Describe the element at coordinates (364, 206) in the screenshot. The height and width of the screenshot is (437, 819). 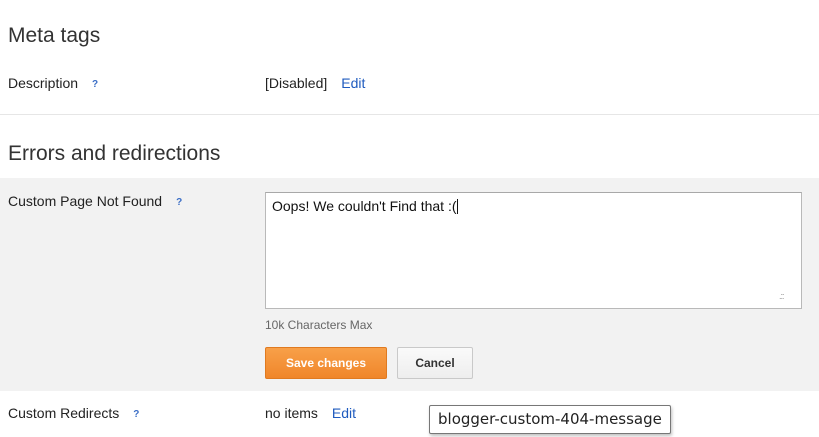
I see `custom-404-text: Oops! We couldn't Find that :(` at that location.